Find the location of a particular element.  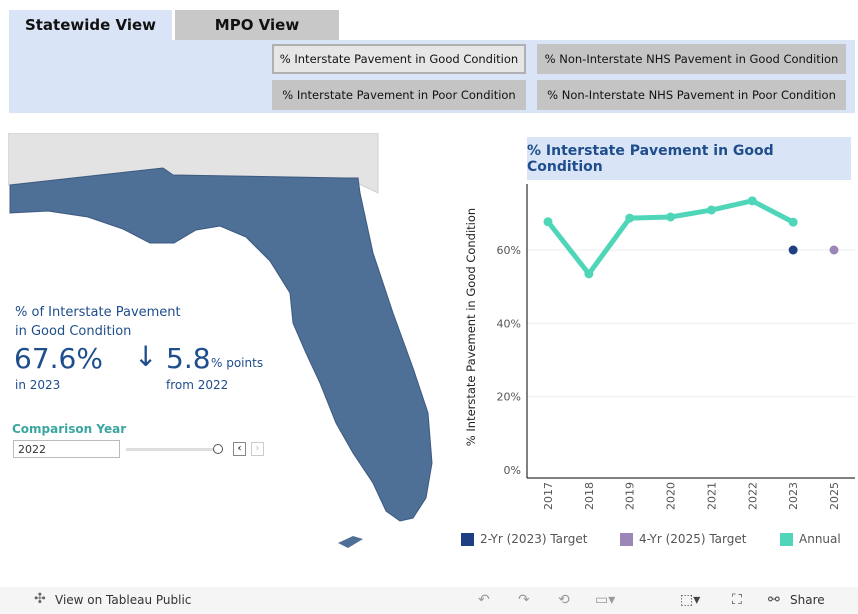

fullscreen-icon: ⛶ is located at coordinates (737, 600).